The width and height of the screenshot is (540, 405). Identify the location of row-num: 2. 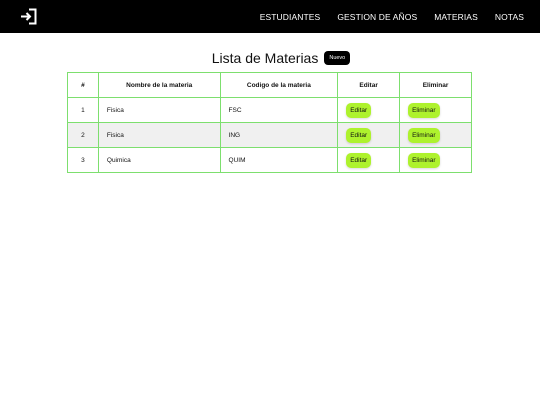
(83, 135).